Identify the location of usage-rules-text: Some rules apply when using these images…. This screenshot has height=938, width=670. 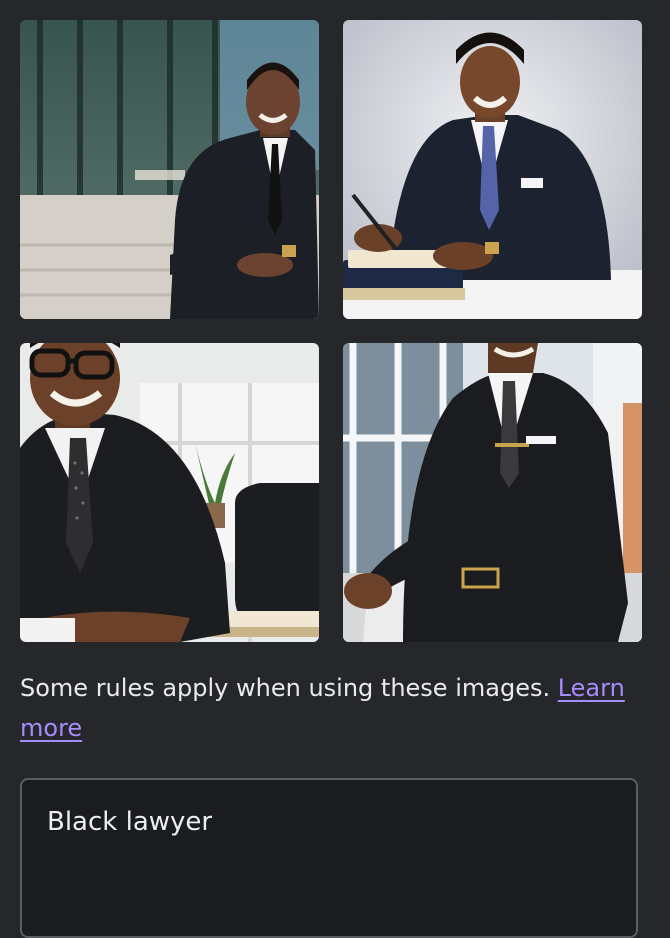
(289, 688).